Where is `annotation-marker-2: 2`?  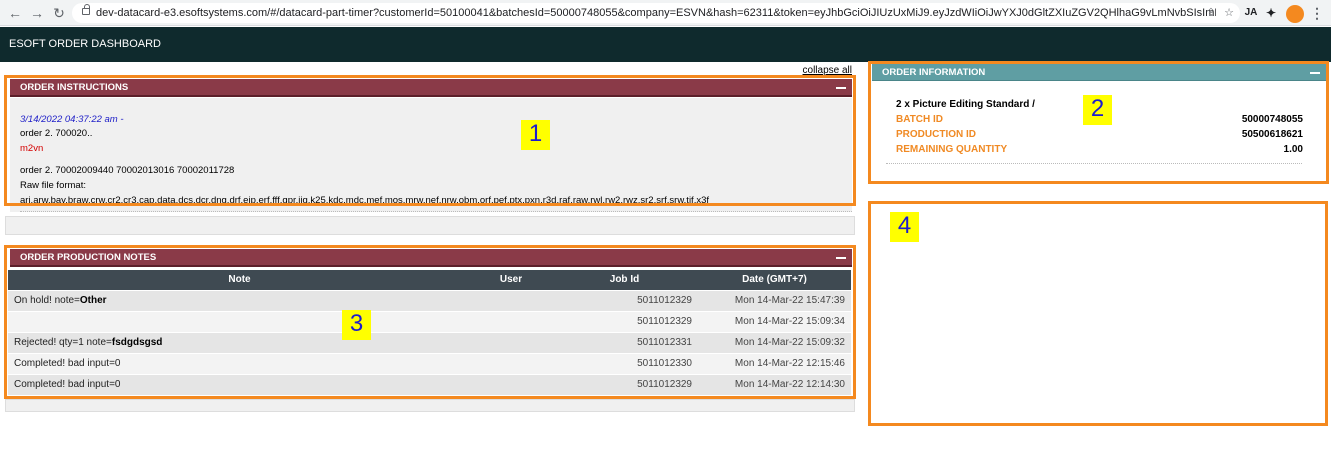
annotation-marker-2: 2 is located at coordinates (1097, 110).